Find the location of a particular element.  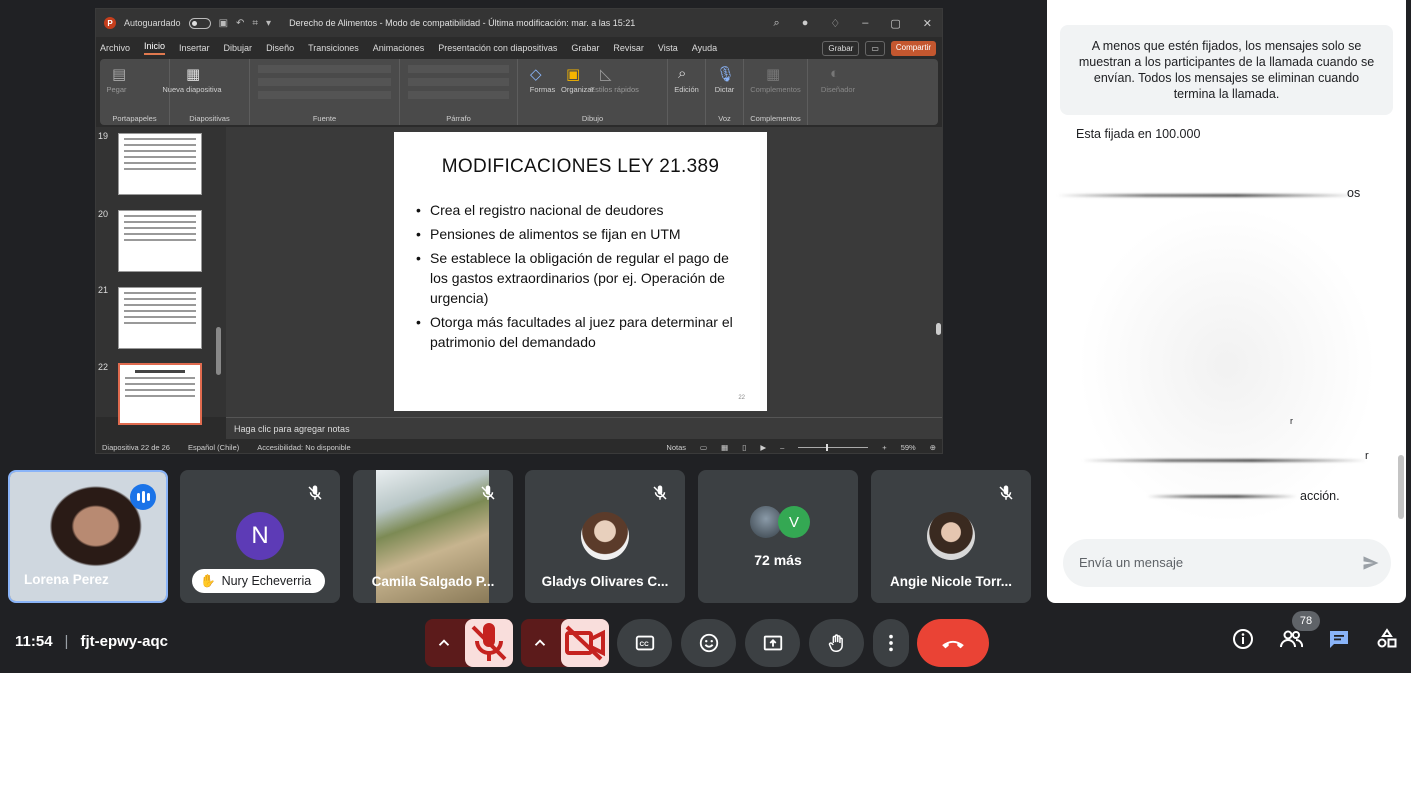

zoom-in-icon: + is located at coordinates (884, 447).